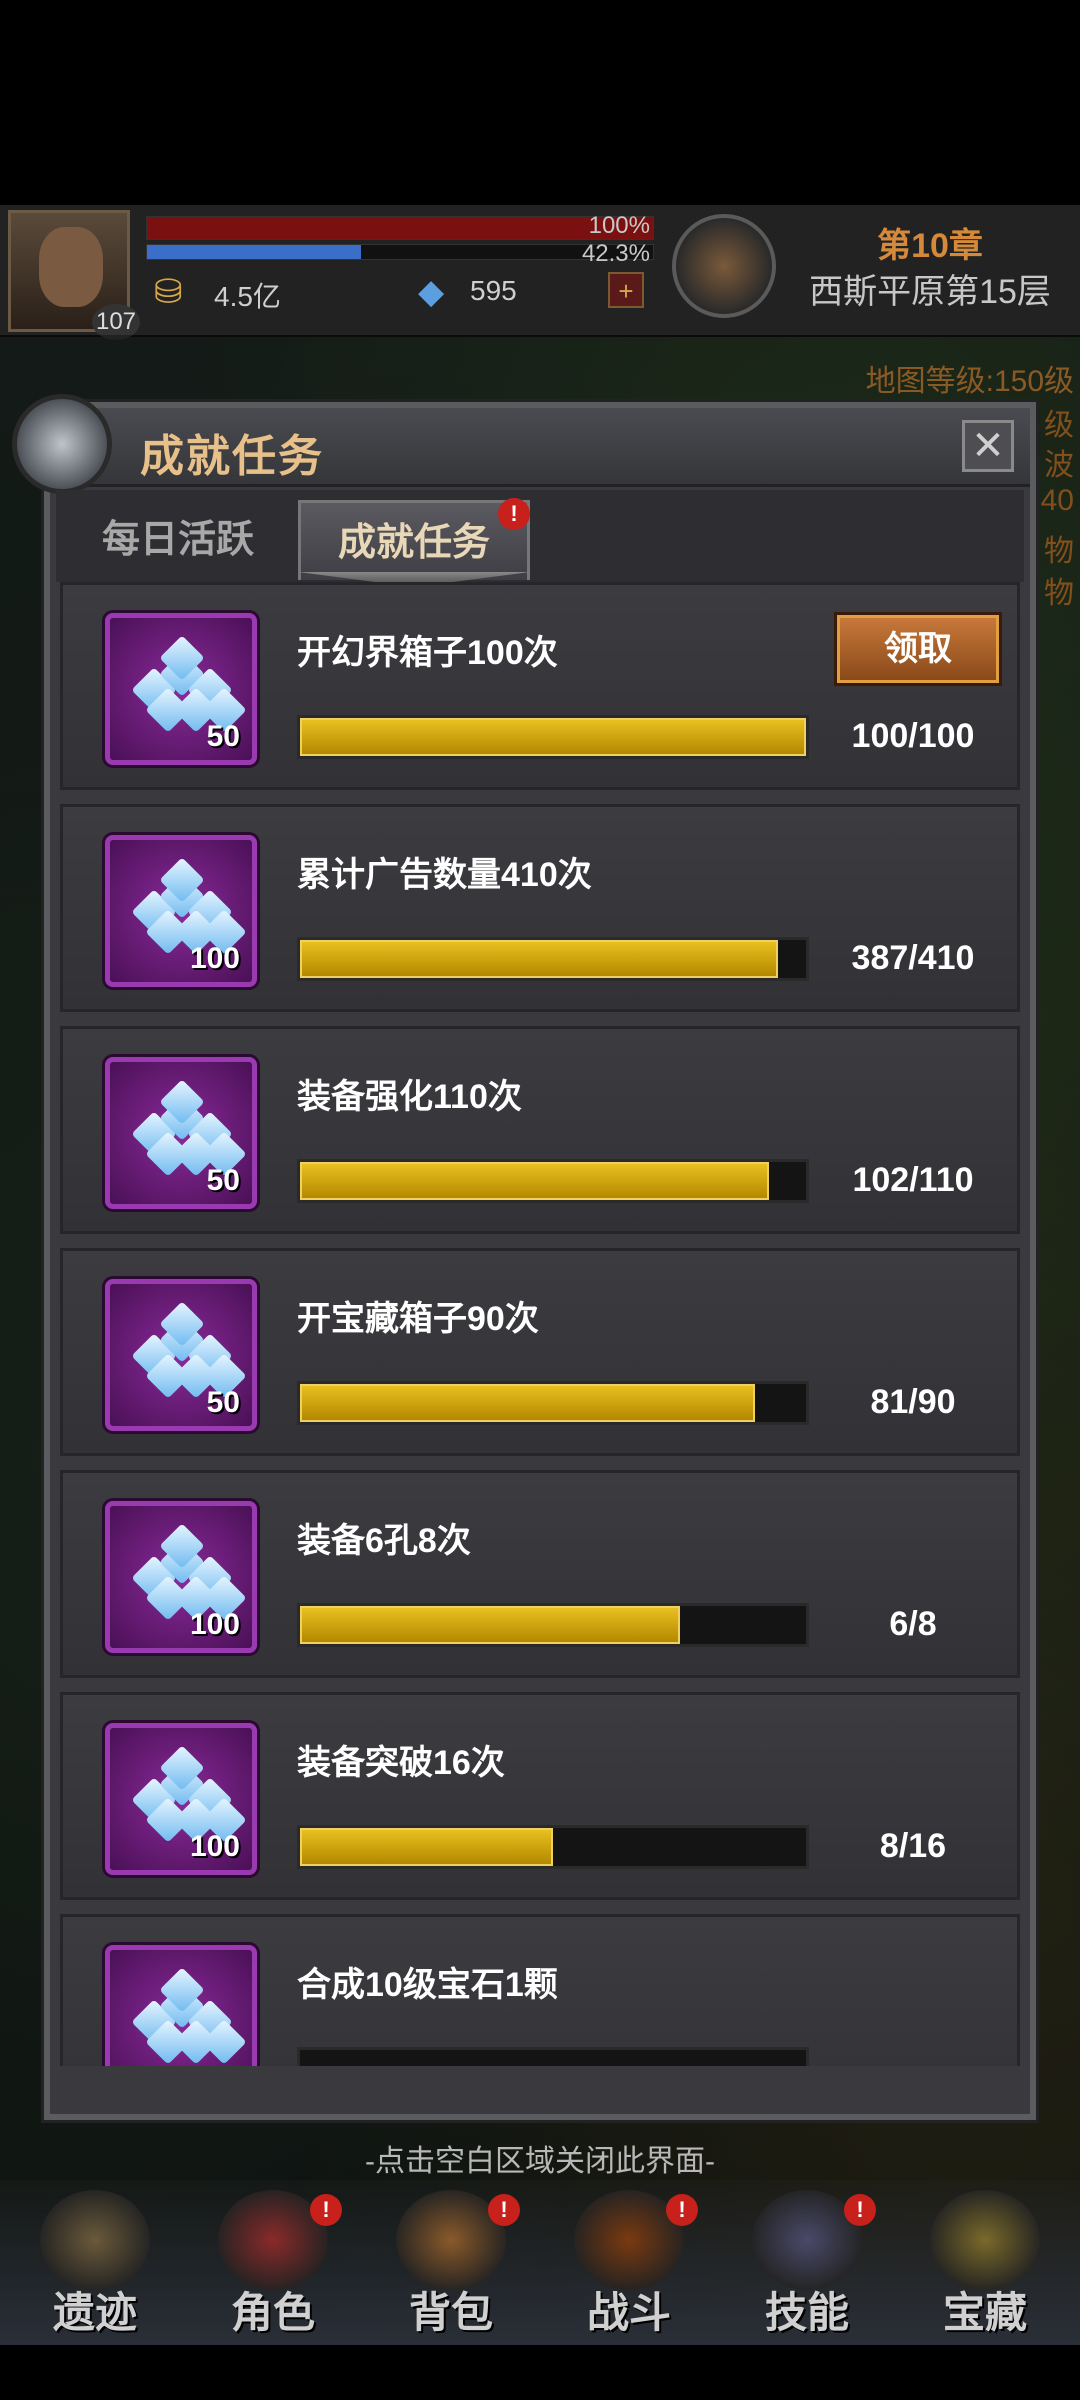  I want to click on nav-label: 宝藏, so click(984, 2312).